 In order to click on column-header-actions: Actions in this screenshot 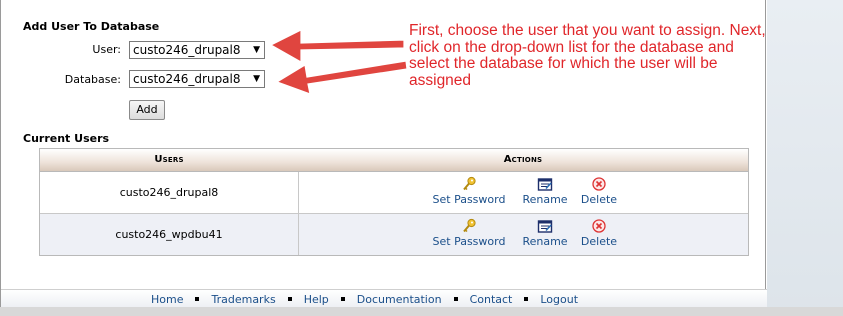, I will do `click(523, 159)`.